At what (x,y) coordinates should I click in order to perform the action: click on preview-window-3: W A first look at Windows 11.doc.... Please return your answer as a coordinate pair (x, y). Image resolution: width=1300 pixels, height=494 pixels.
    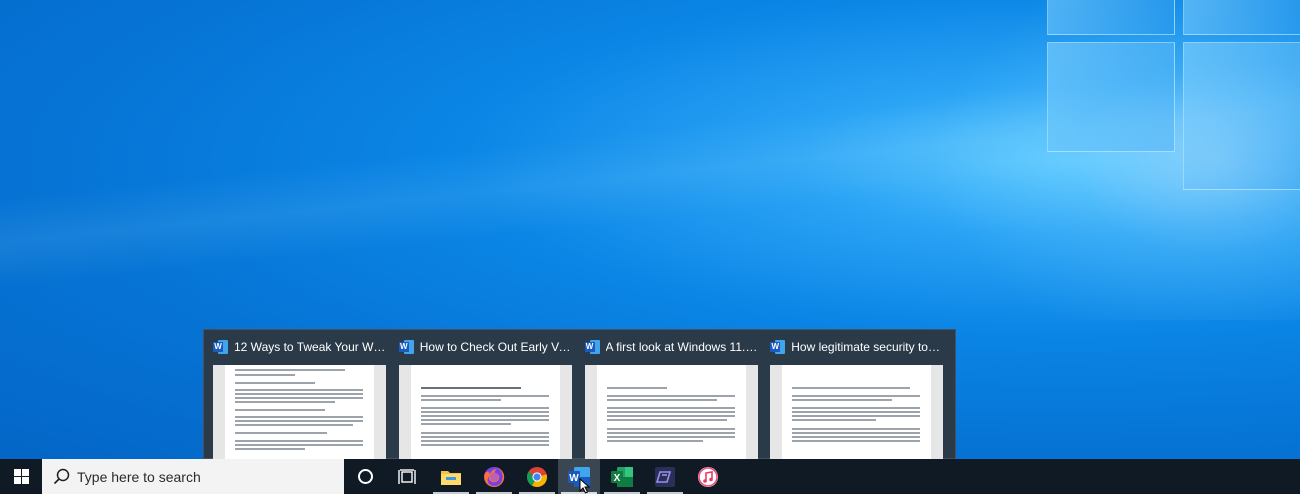
    Looking at the image, I should click on (673, 395).